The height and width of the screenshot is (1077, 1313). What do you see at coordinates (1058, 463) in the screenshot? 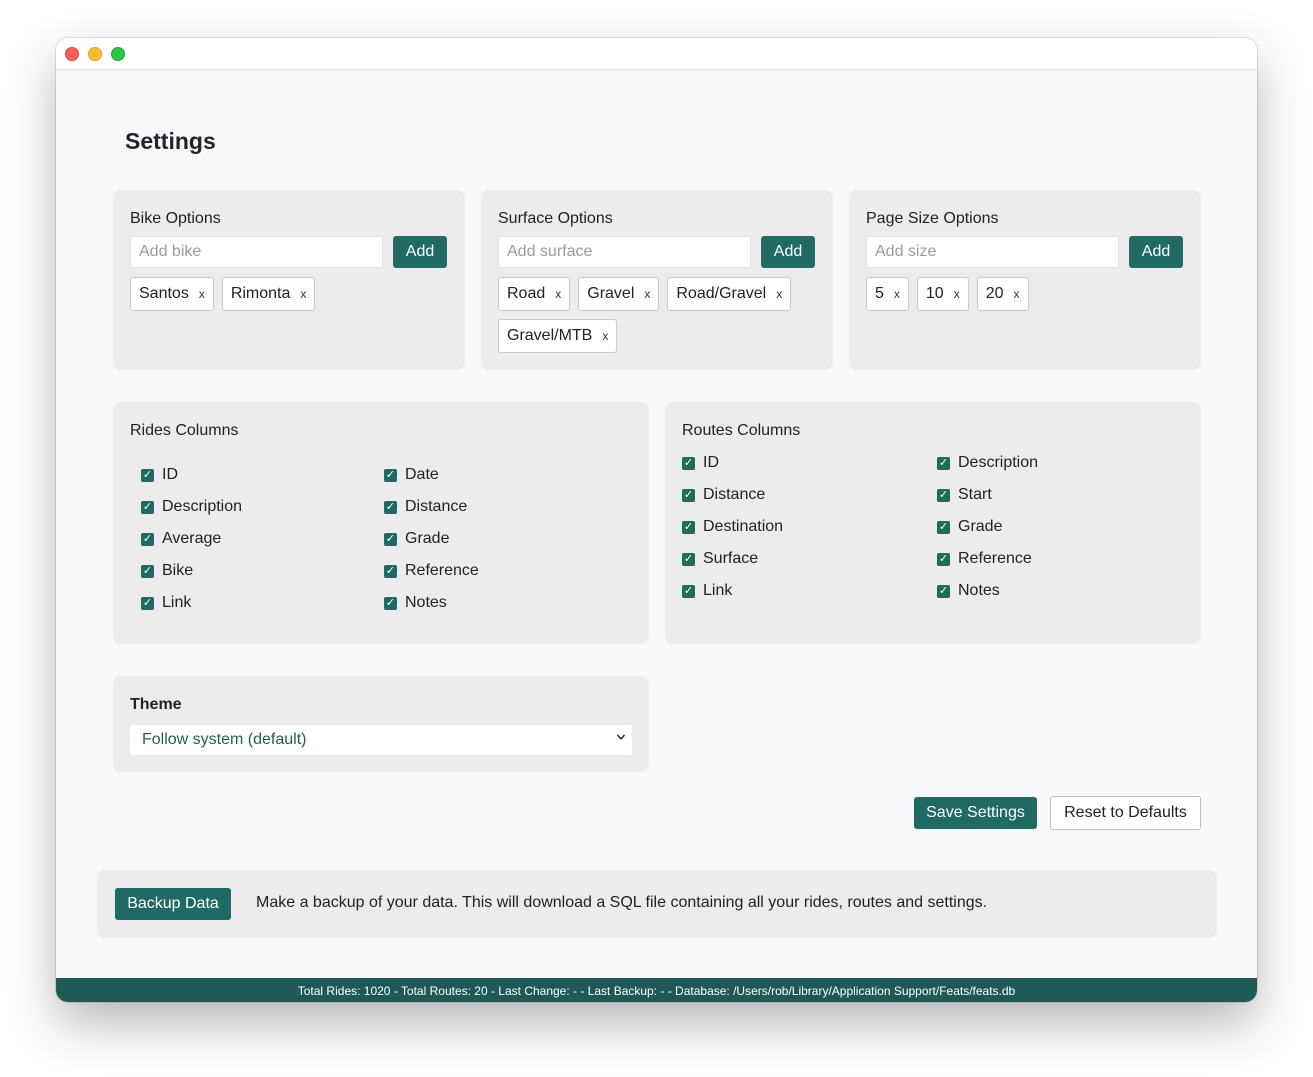
I see `routes-column-description: ✓ Description` at bounding box center [1058, 463].